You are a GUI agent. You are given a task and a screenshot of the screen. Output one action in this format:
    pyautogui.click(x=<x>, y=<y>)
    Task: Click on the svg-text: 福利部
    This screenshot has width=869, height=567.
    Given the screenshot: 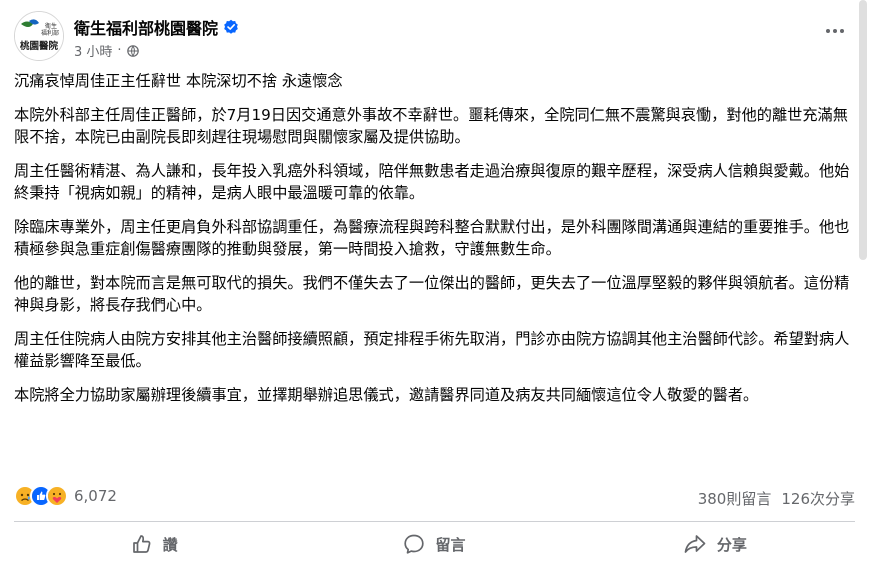 What is the action you would take?
    pyautogui.click(x=50, y=33)
    